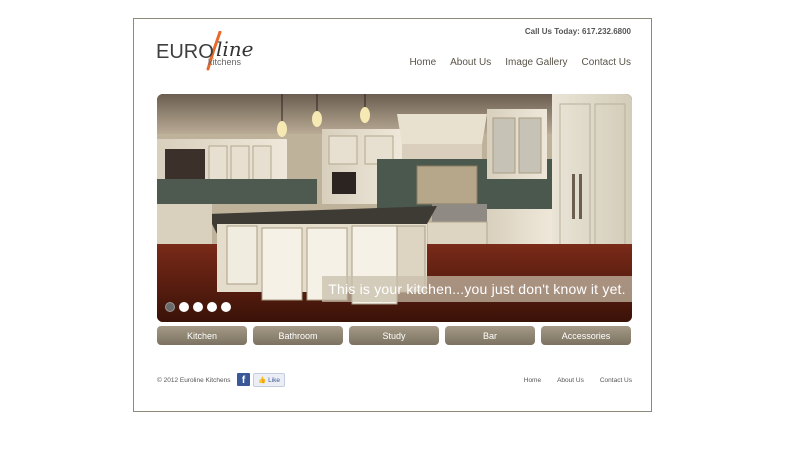 This screenshot has width=793, height=468. Describe the element at coordinates (243, 379) in the screenshot. I see `facebook-icon: f` at that location.